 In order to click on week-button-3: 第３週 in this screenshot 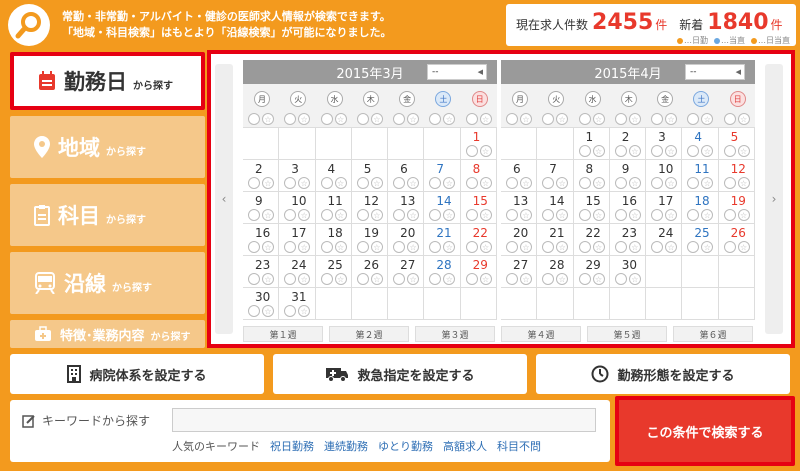, I will do `click(455, 334)`.